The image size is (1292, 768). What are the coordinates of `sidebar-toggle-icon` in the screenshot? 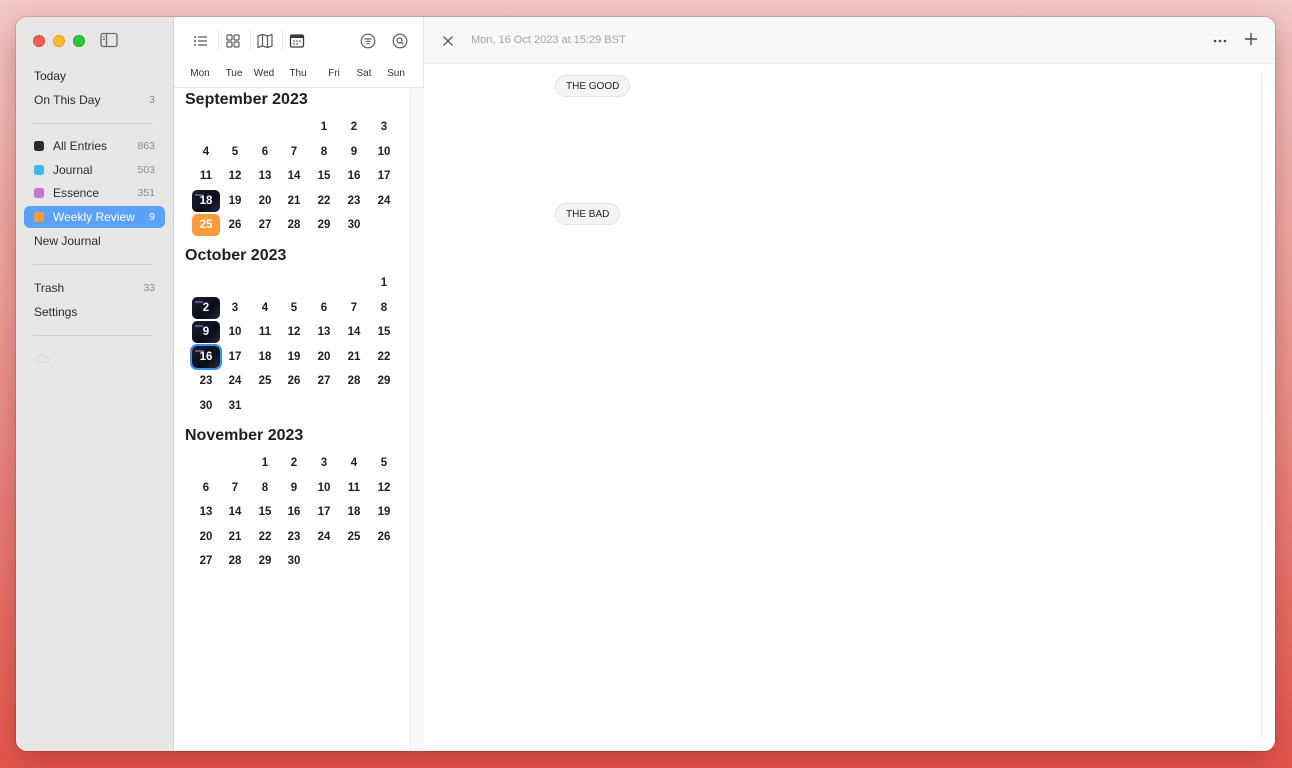 It's located at (109, 40).